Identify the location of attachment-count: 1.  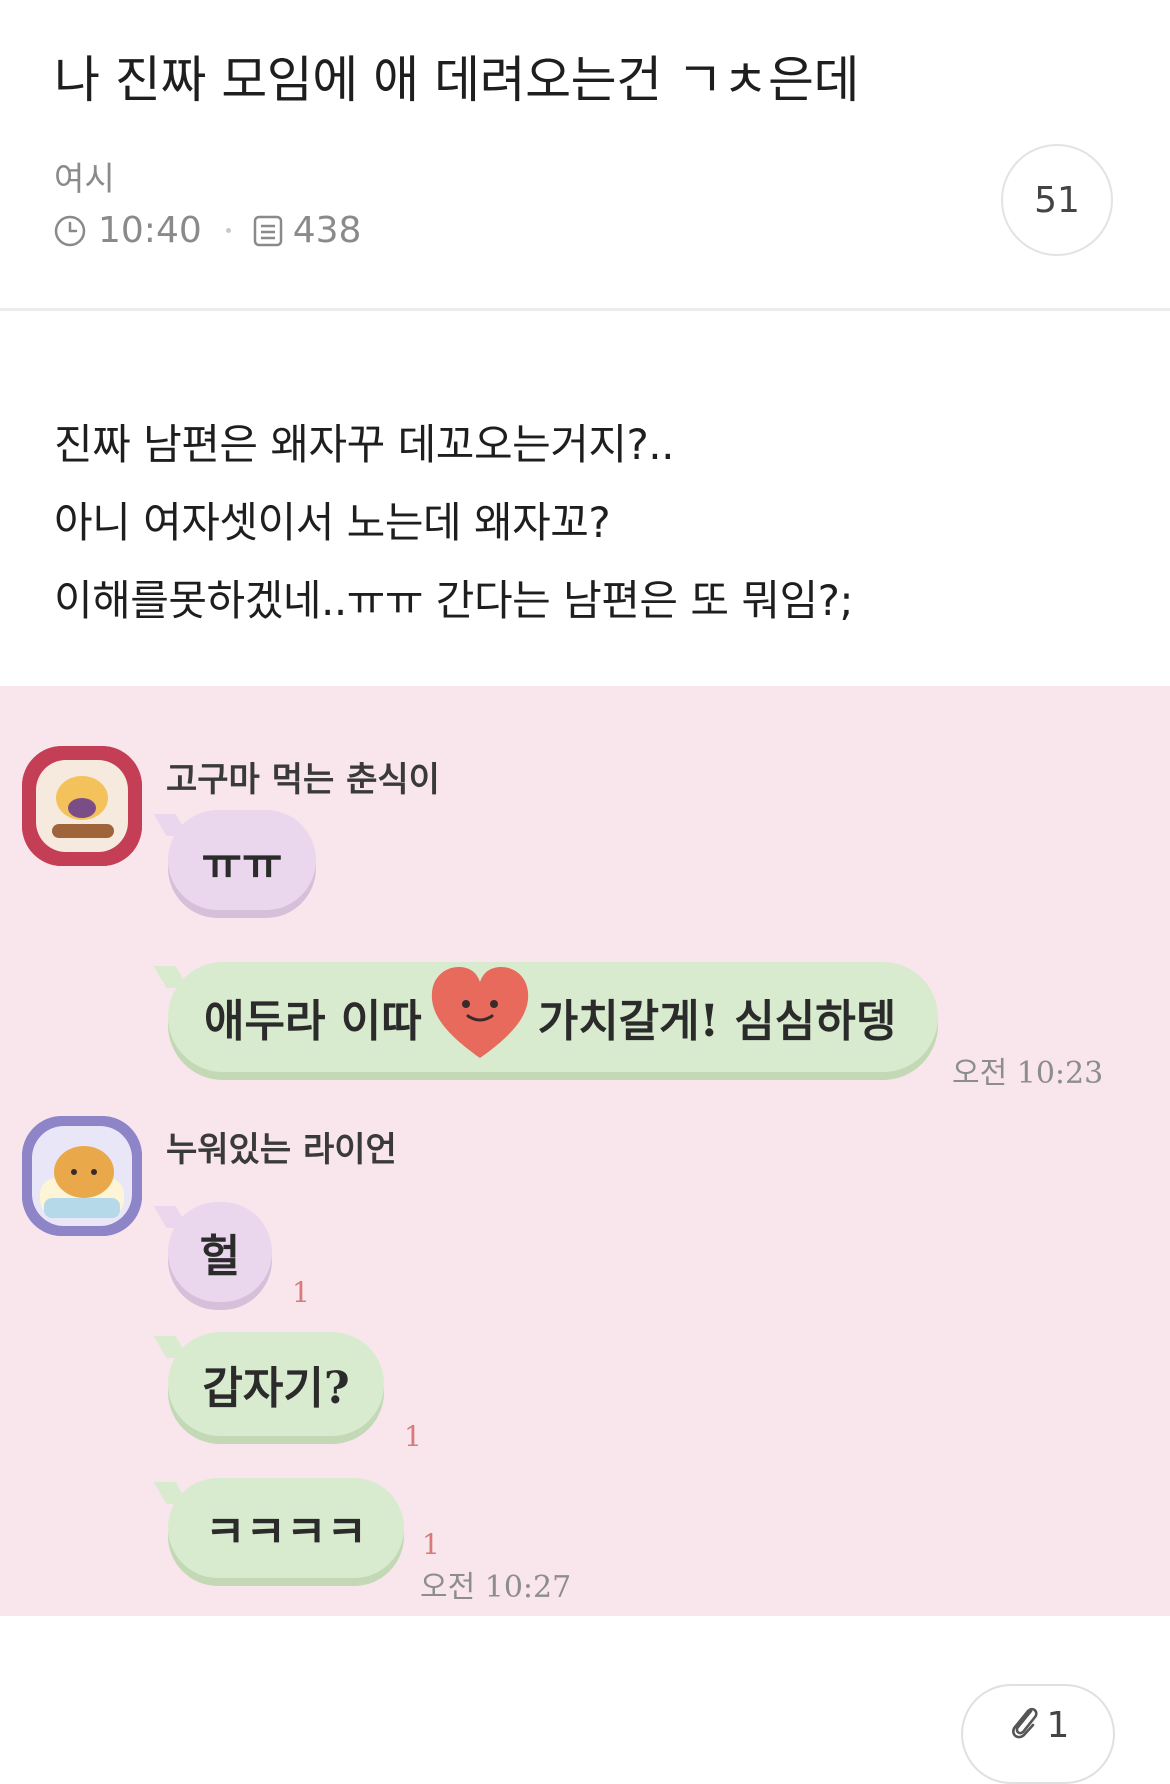
(1058, 1725).